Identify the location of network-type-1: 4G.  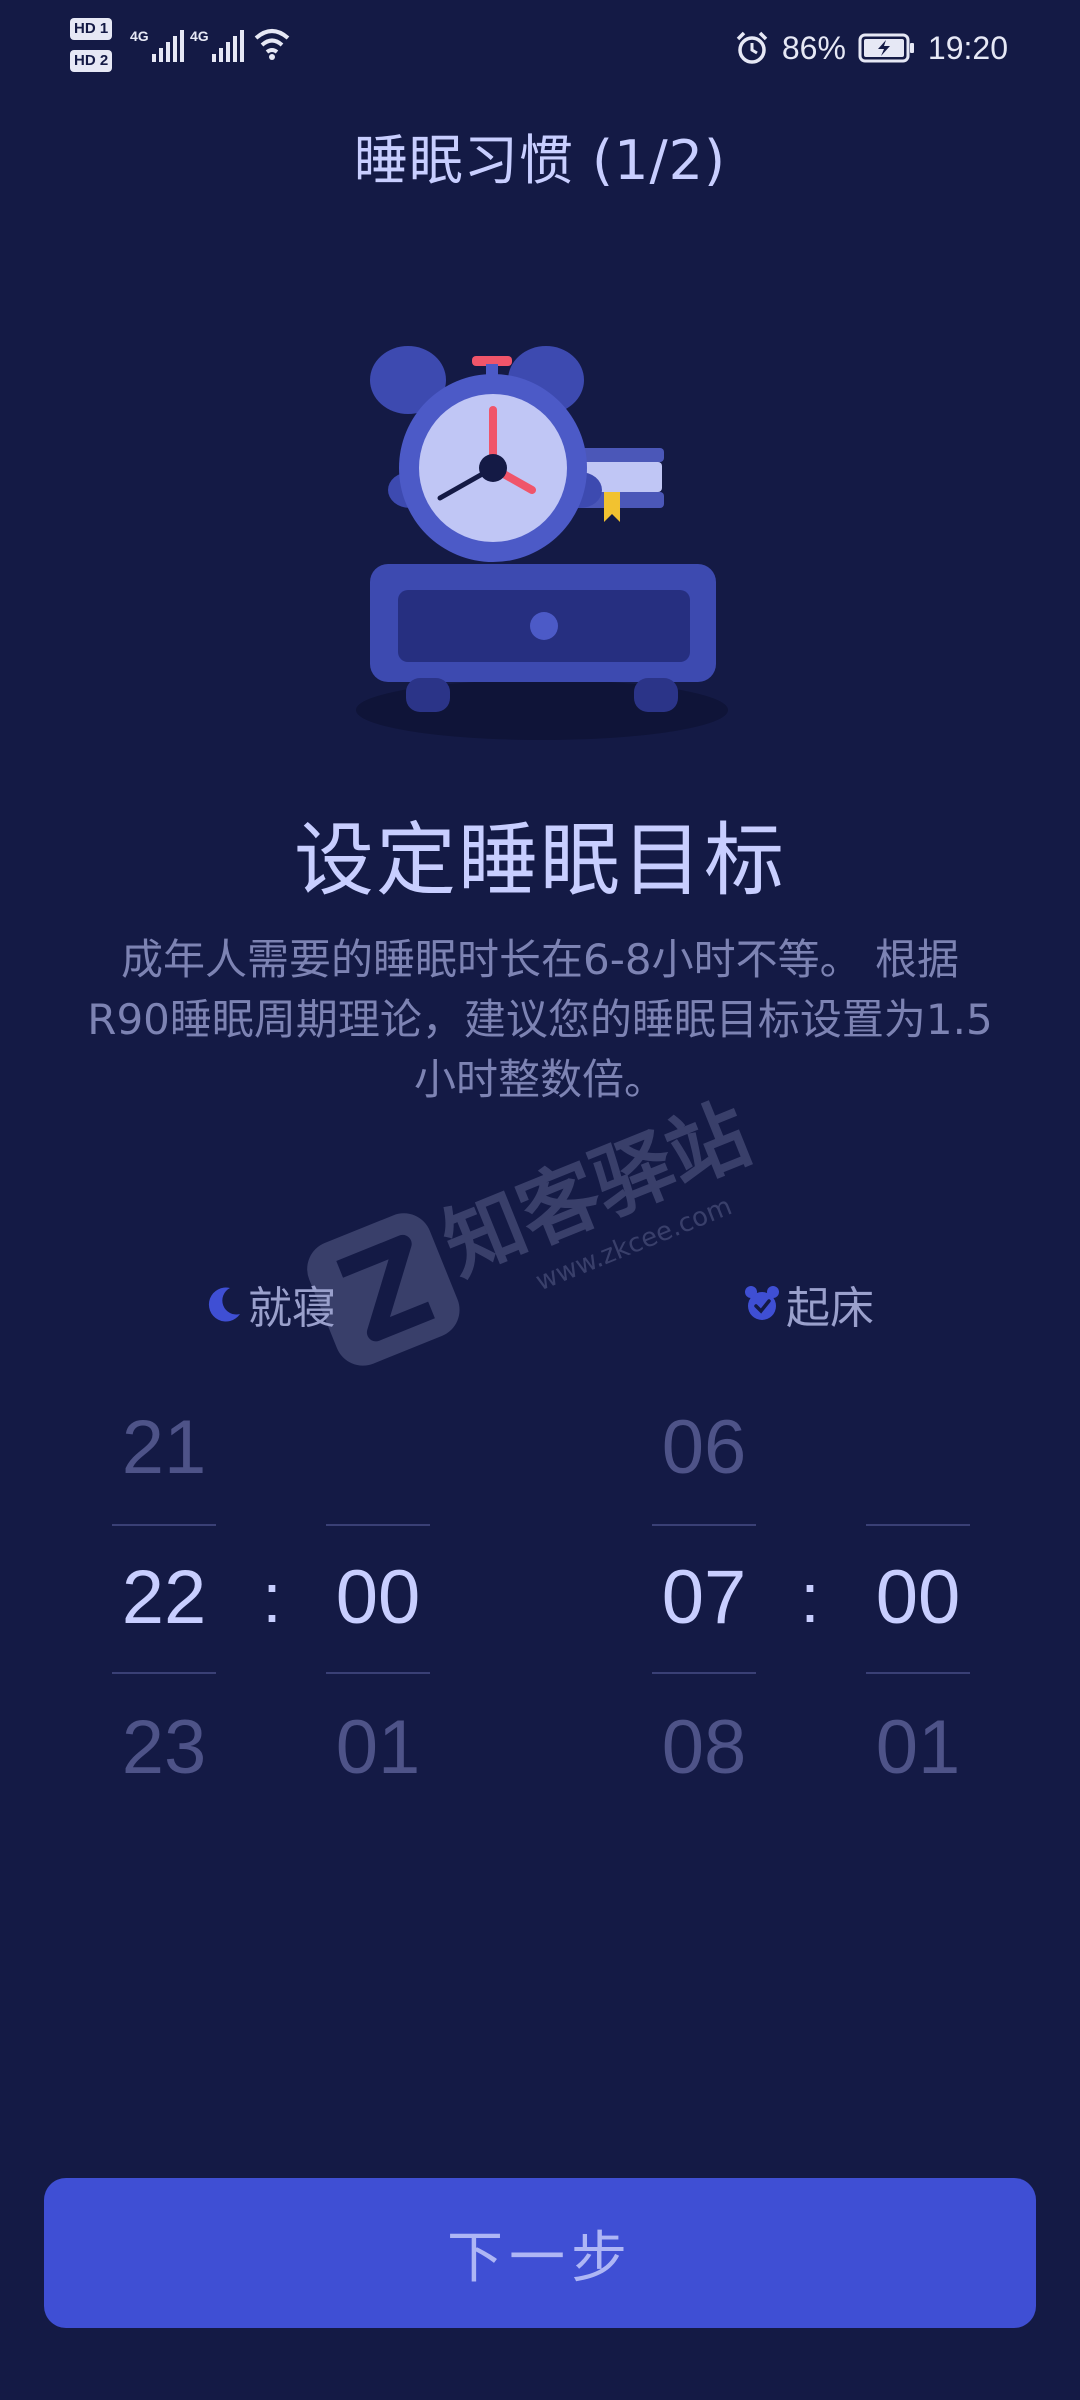
(139, 36).